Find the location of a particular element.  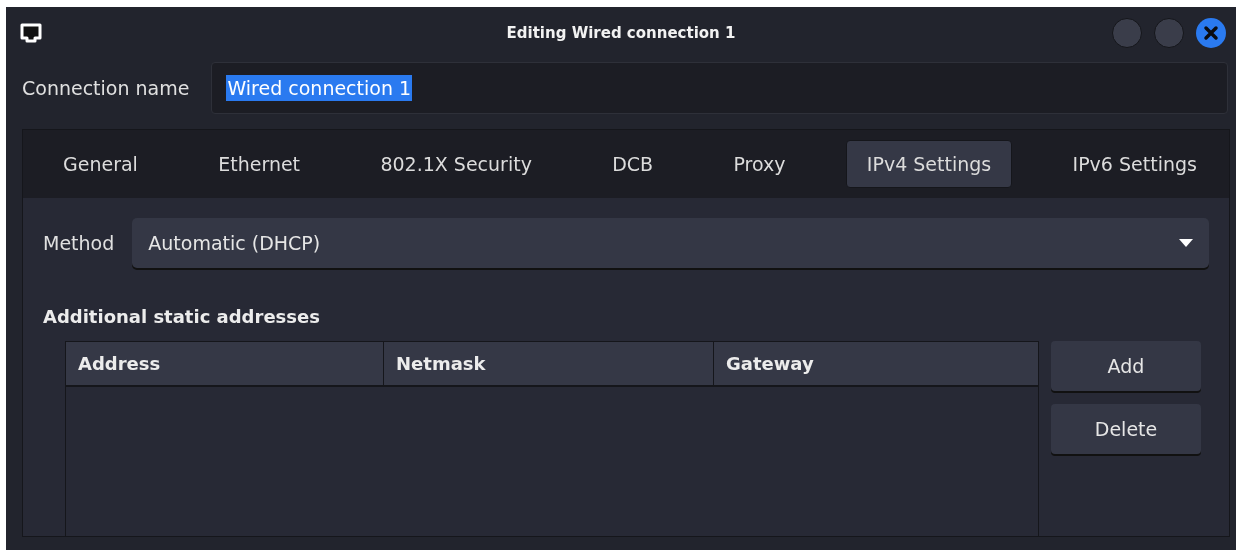

close-button is located at coordinates (1211, 33).